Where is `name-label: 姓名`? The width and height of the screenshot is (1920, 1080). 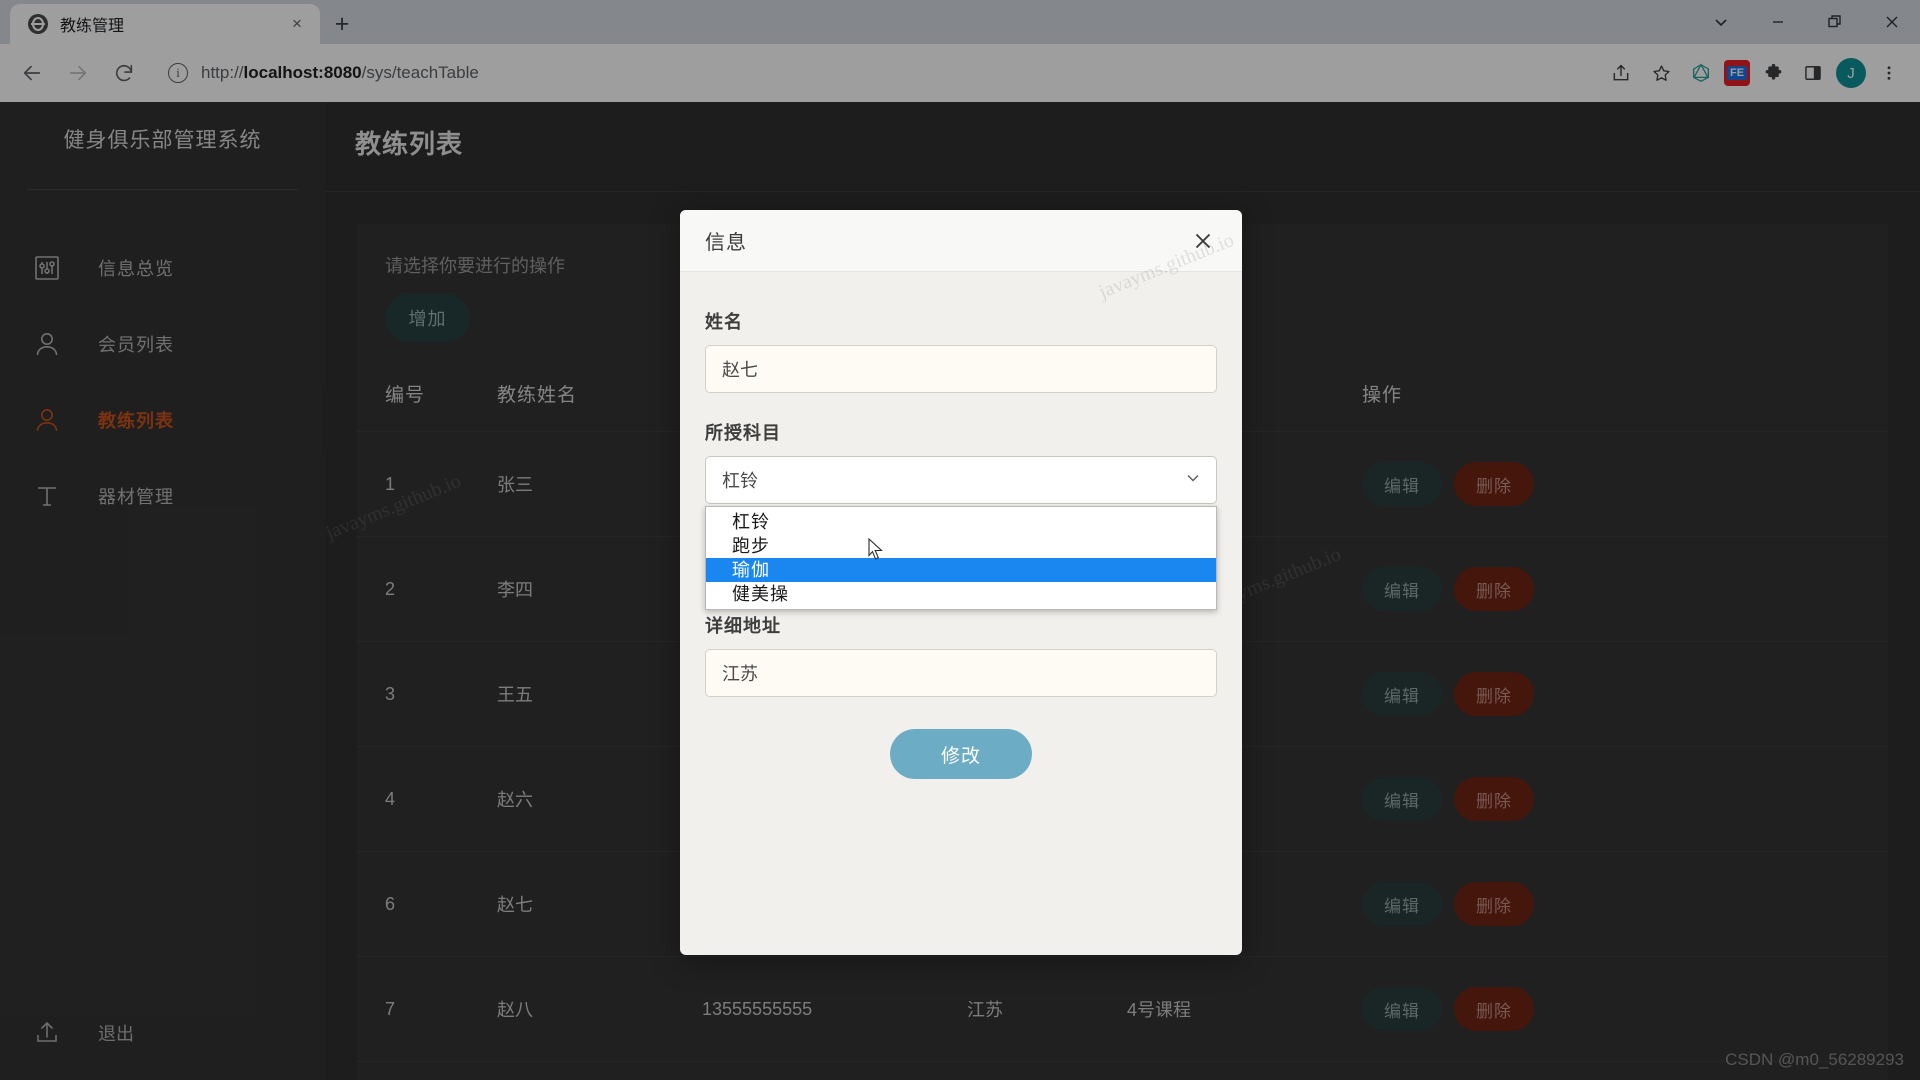 name-label: 姓名 is located at coordinates (724, 322).